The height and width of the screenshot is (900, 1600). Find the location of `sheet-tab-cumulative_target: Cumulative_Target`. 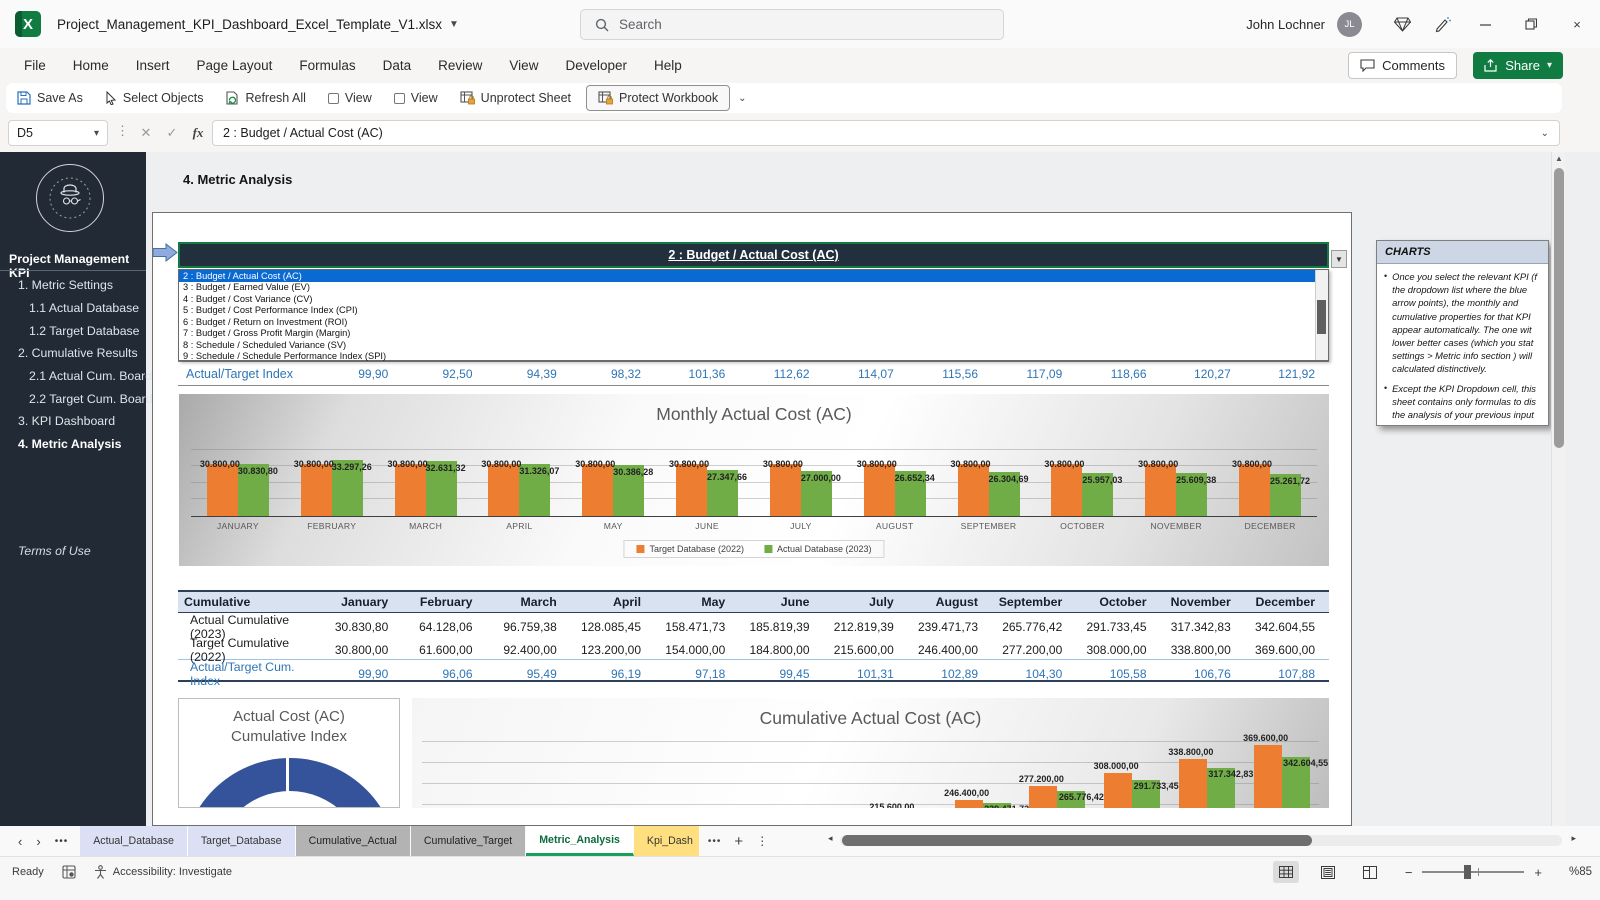

sheet-tab-cumulative_target: Cumulative_Target is located at coordinates (468, 841).